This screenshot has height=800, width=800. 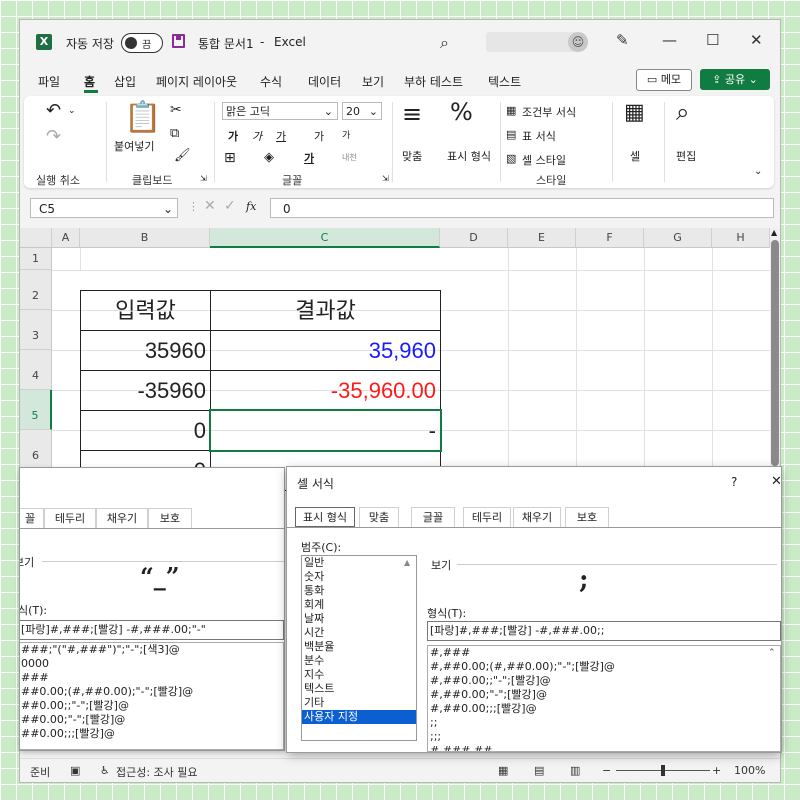 I want to click on conditional-format-button: 조건부 서식, so click(x=549, y=112).